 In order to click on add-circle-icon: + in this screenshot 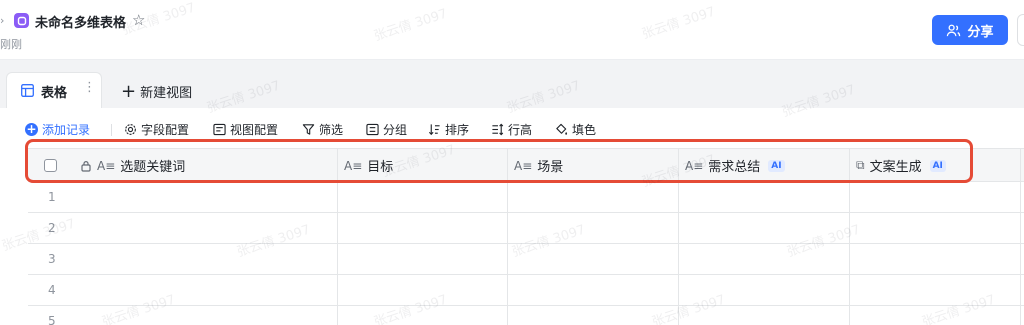, I will do `click(31, 129)`.